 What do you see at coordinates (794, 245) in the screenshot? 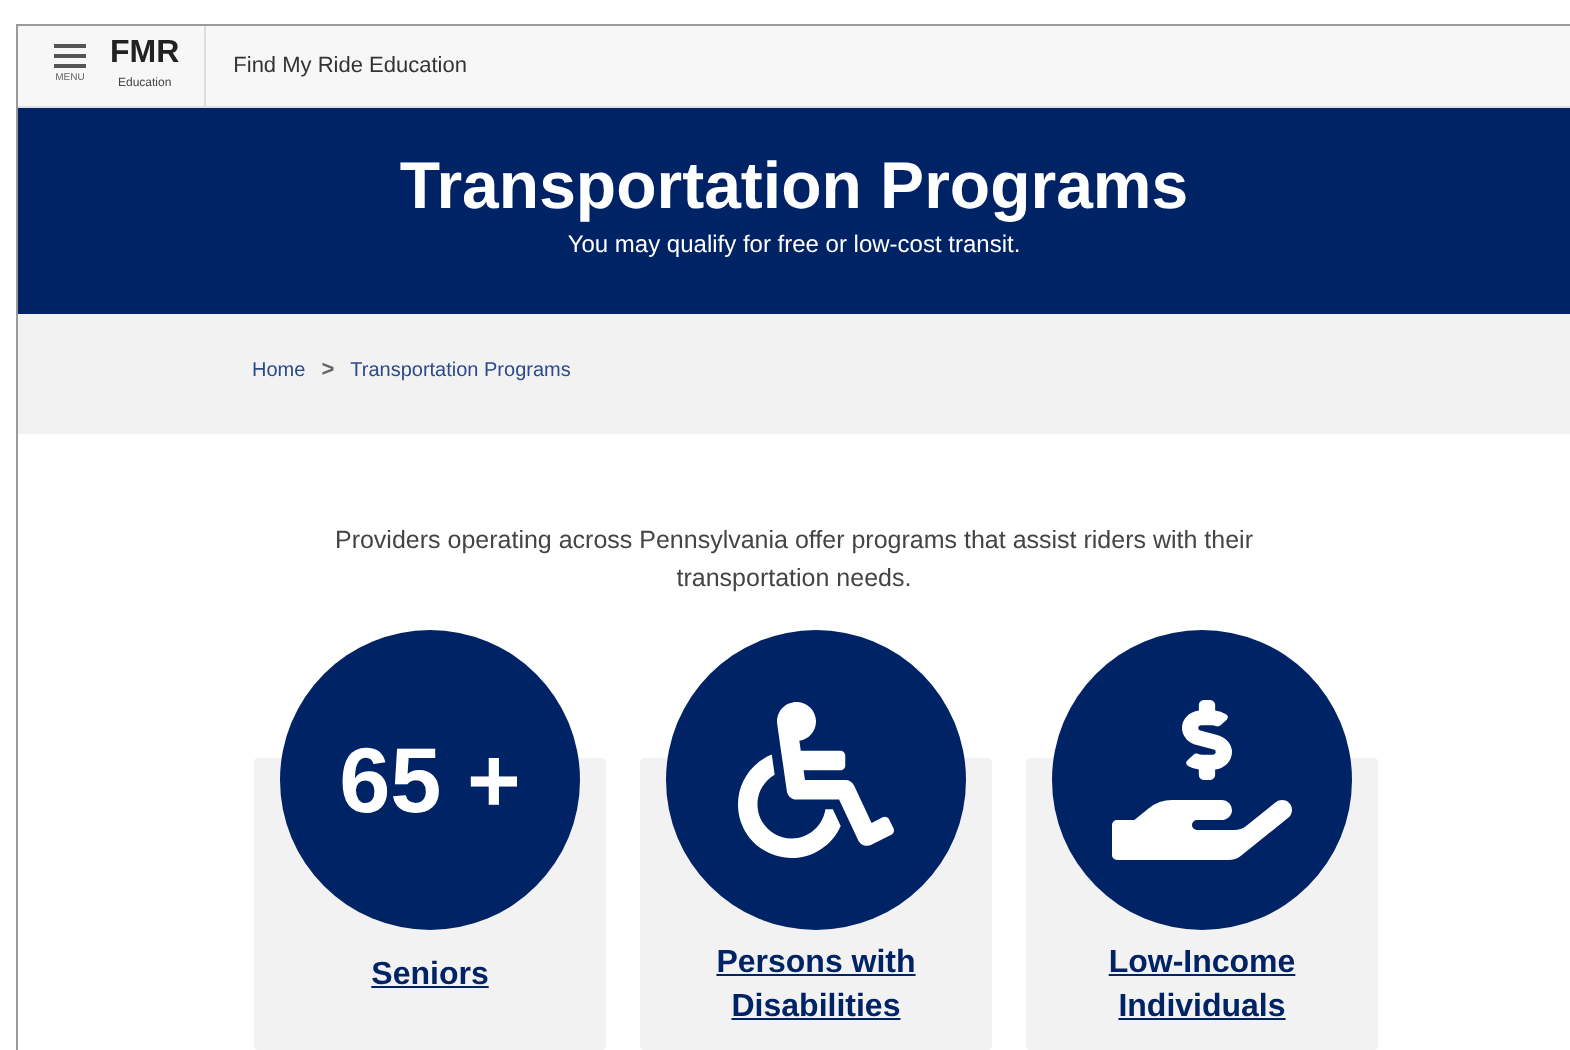
I see `banner-subtitle: You may qualify for free or low-cost transit.` at bounding box center [794, 245].